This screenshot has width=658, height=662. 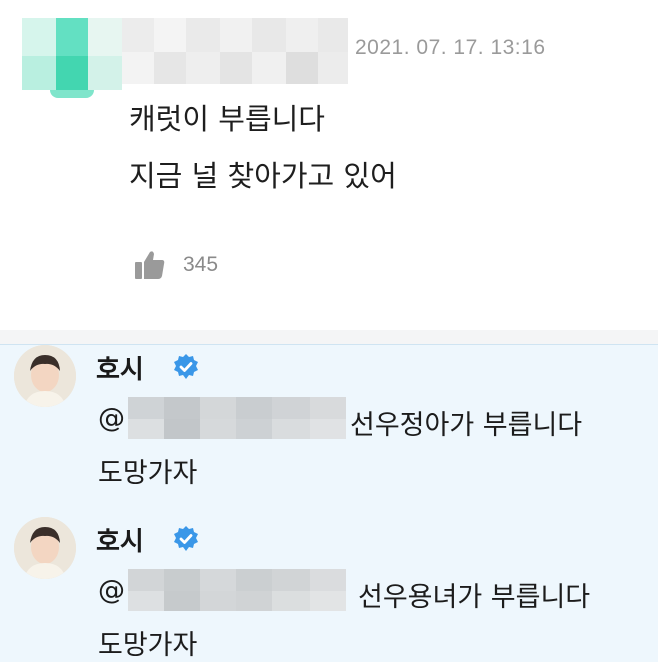 I want to click on censored-username, so click(x=235, y=51).